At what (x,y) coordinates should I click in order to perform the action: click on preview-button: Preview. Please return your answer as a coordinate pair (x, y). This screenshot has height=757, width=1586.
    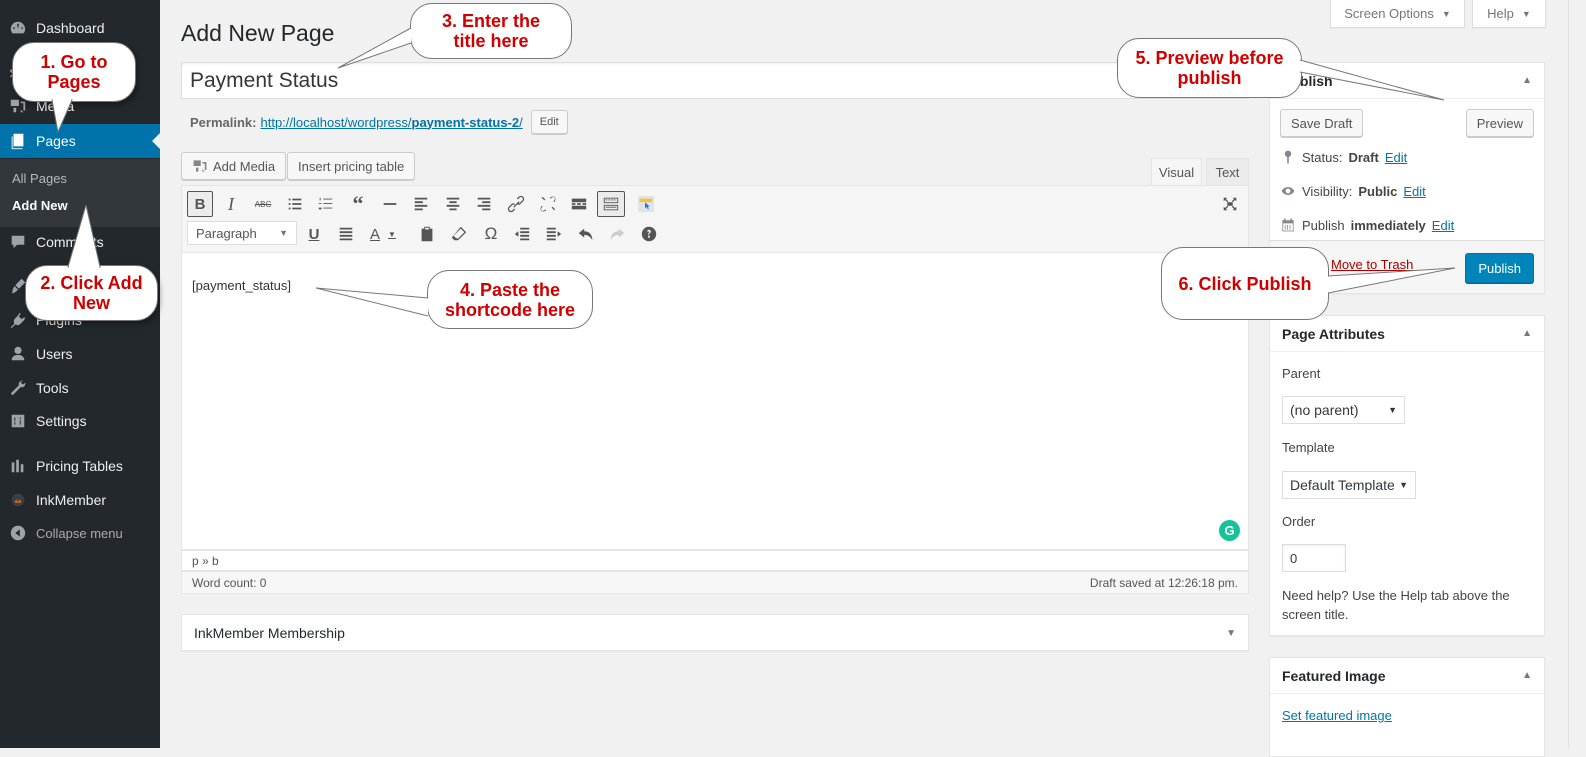
    Looking at the image, I should click on (1499, 123).